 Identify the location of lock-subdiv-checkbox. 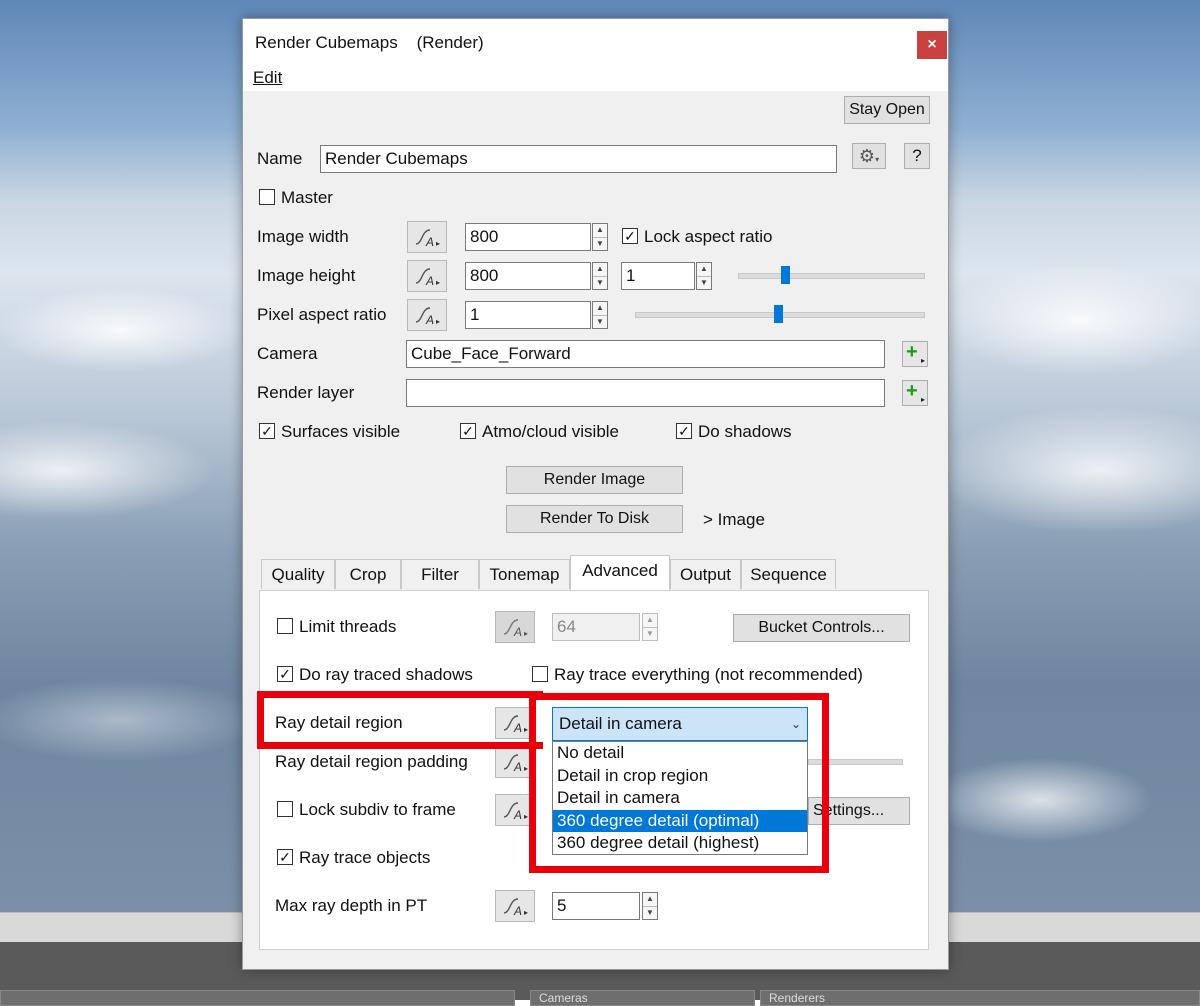
(285, 809).